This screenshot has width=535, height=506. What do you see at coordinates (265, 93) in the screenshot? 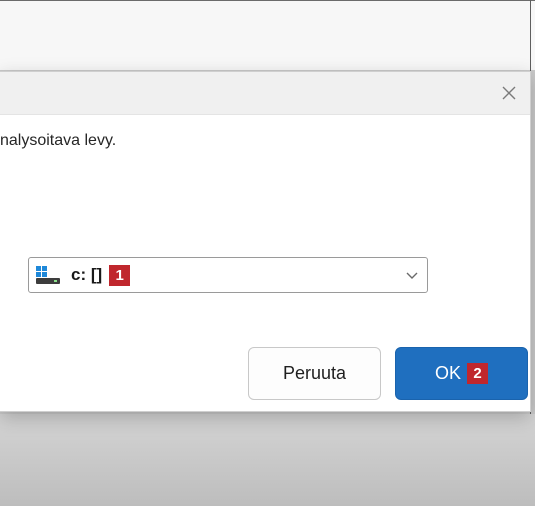
I see `dialog-titlebar` at bounding box center [265, 93].